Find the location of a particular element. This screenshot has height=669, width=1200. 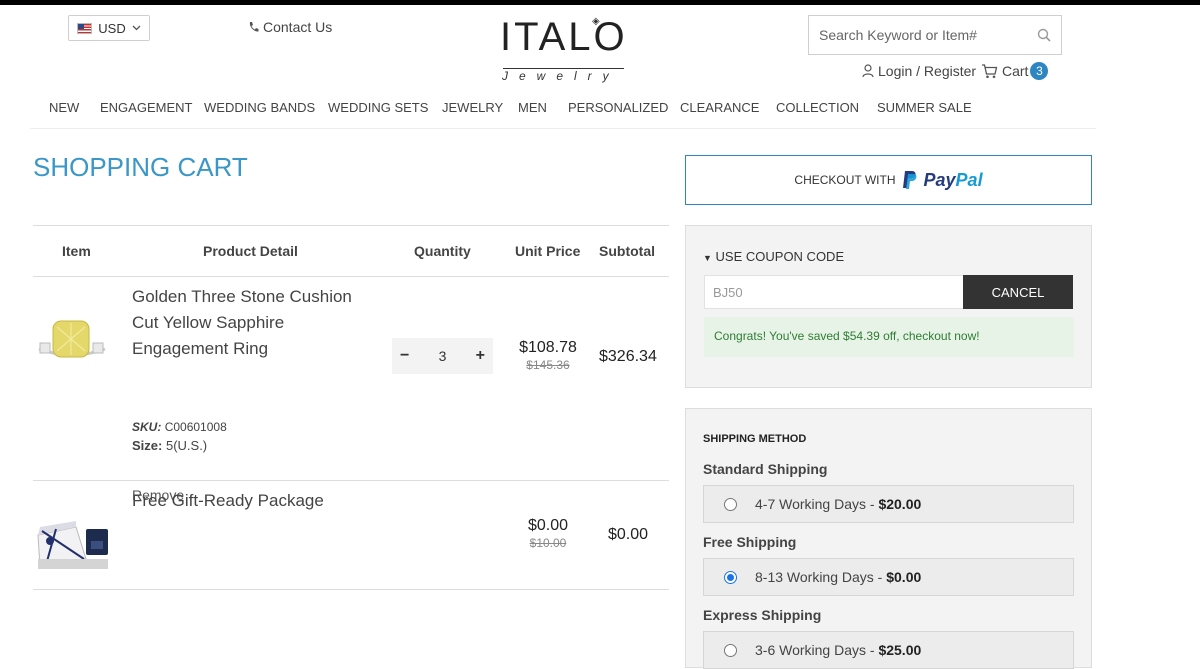

shipping-days: 3-6 Working Days - is located at coordinates (815, 650).